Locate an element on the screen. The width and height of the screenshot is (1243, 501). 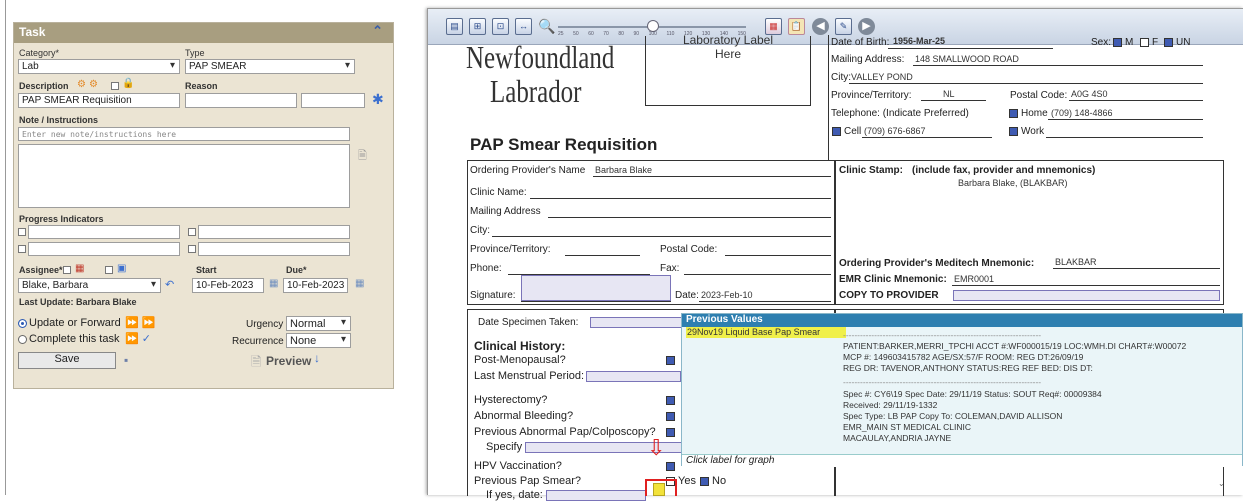
date-specimen-label: Date Specimen Taken: is located at coordinates (528, 322).